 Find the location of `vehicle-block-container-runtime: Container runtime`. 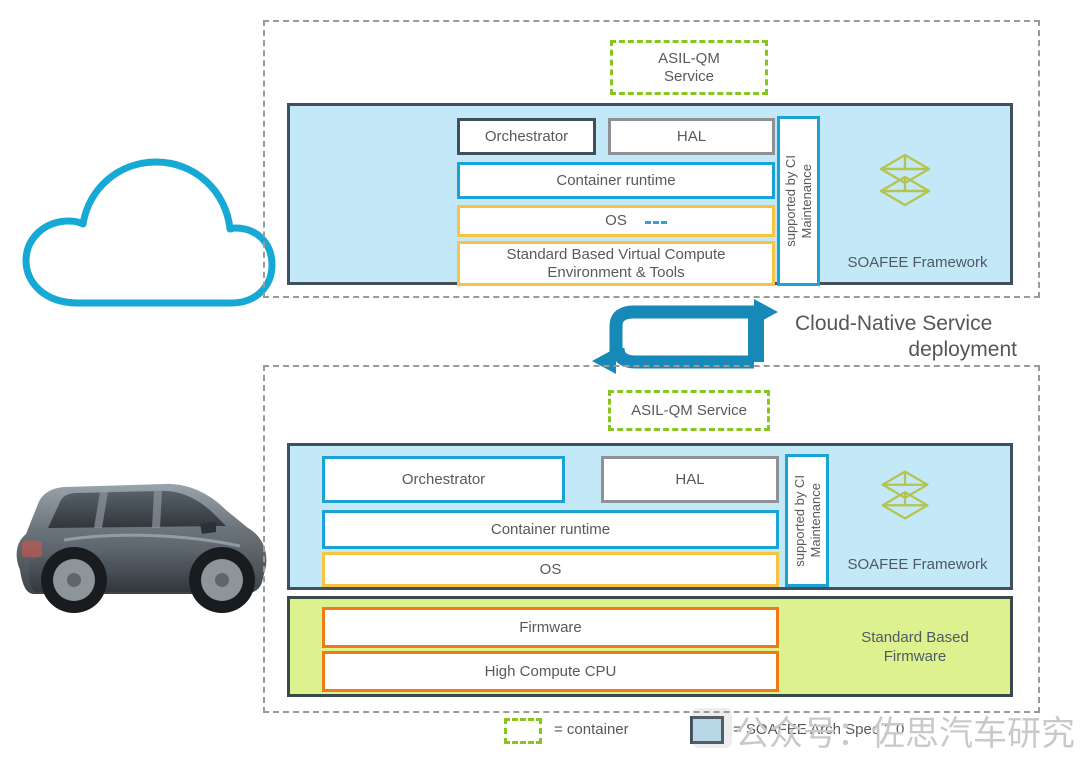

vehicle-block-container-runtime: Container runtime is located at coordinates (550, 529).